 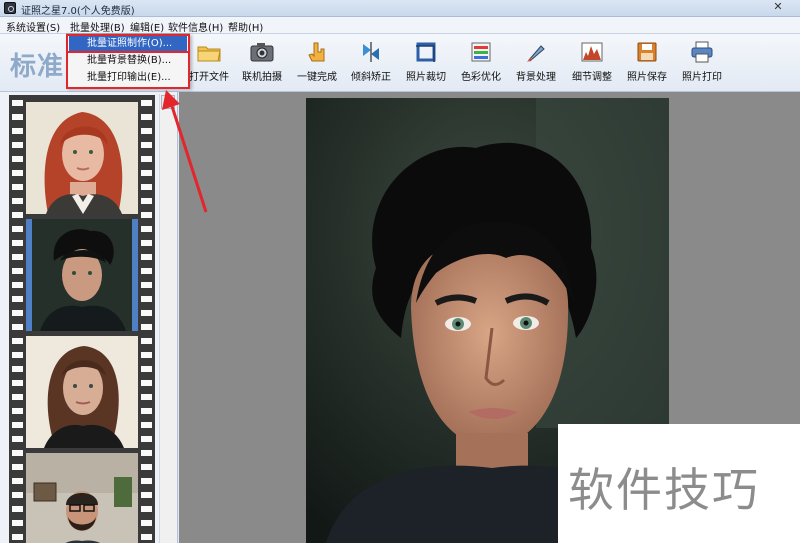 What do you see at coordinates (702, 64) in the screenshot?
I see `print-photo-button: 照片打印` at bounding box center [702, 64].